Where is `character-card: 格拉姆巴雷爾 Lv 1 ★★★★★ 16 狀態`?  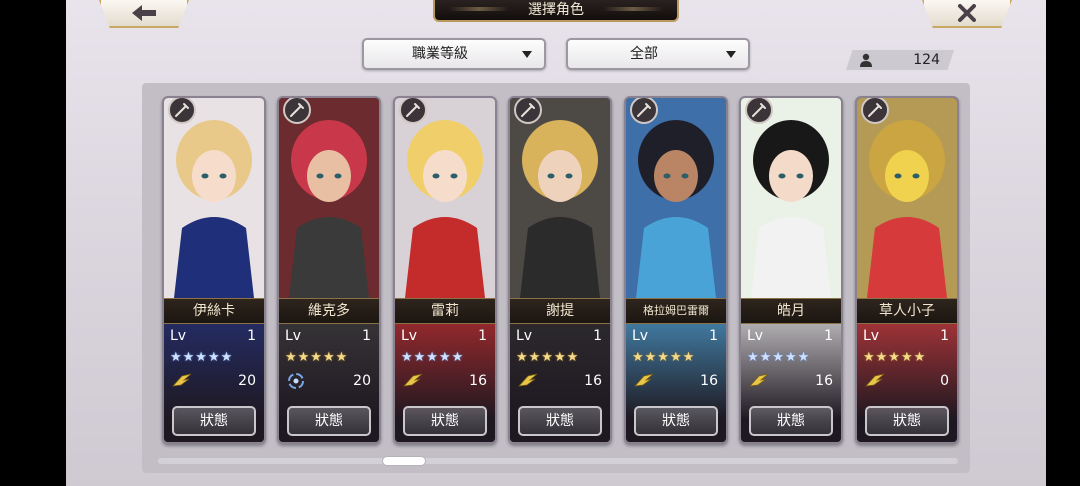 character-card: 格拉姆巴雷爾 Lv 1 ★★★★★ 16 狀態 is located at coordinates (676, 270).